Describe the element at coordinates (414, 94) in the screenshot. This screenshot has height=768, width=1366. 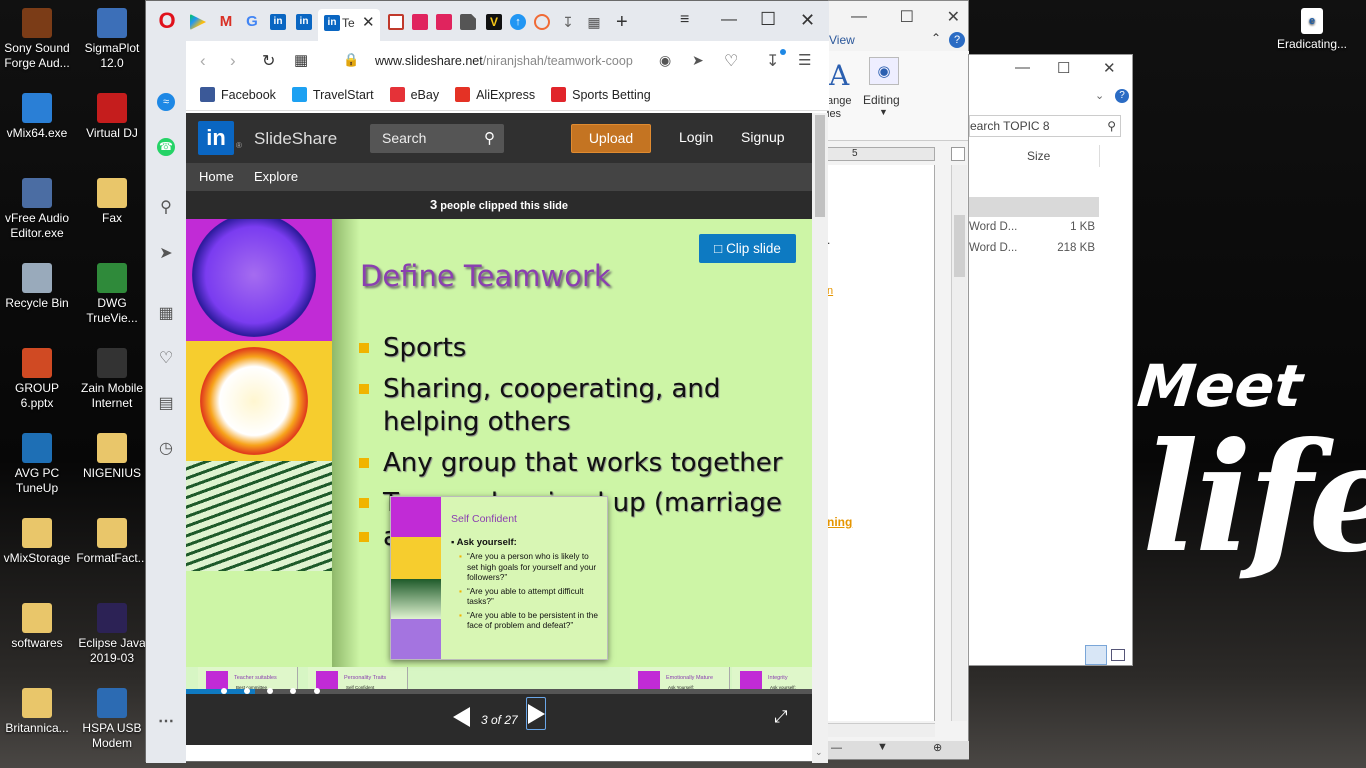
I see `bookmark-item: eBay` at that location.